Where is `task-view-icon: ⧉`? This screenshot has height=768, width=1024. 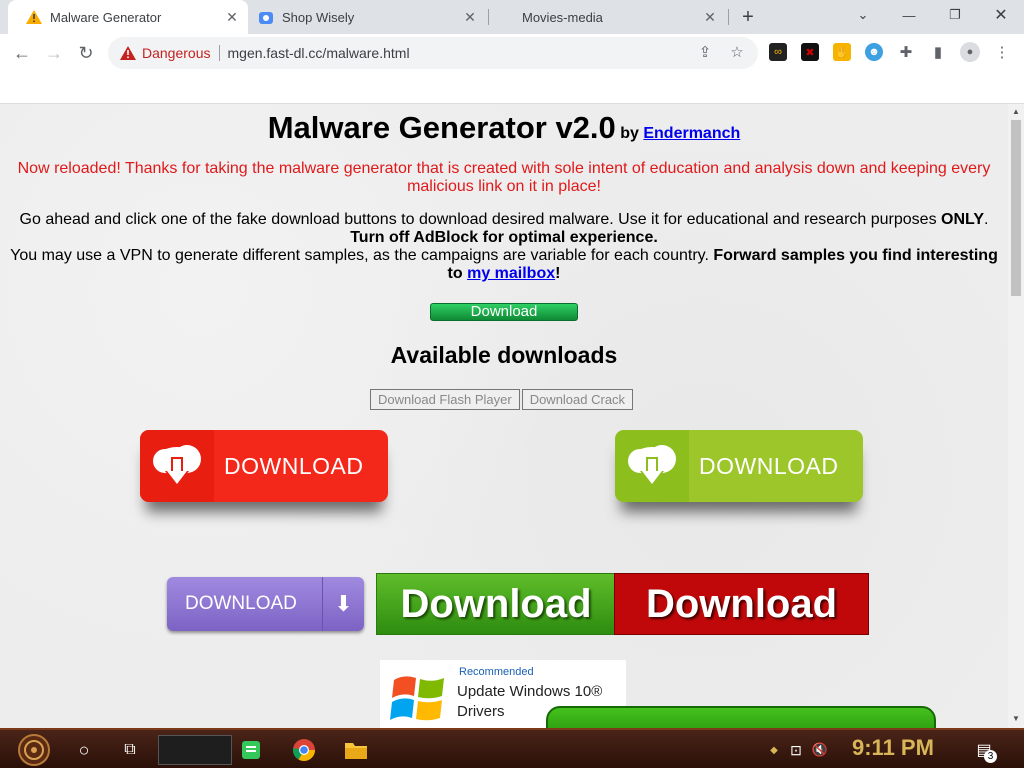 task-view-icon: ⧉ is located at coordinates (130, 750).